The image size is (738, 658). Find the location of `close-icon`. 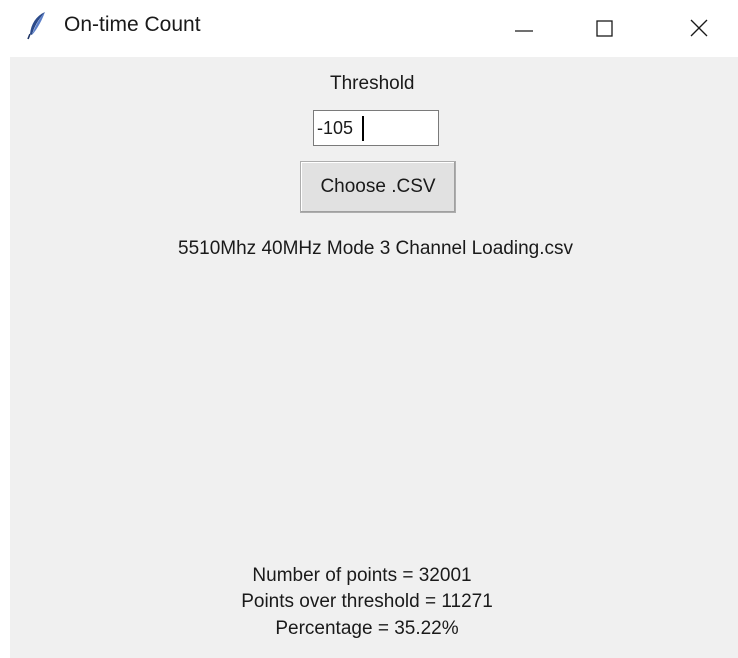

close-icon is located at coordinates (699, 28).